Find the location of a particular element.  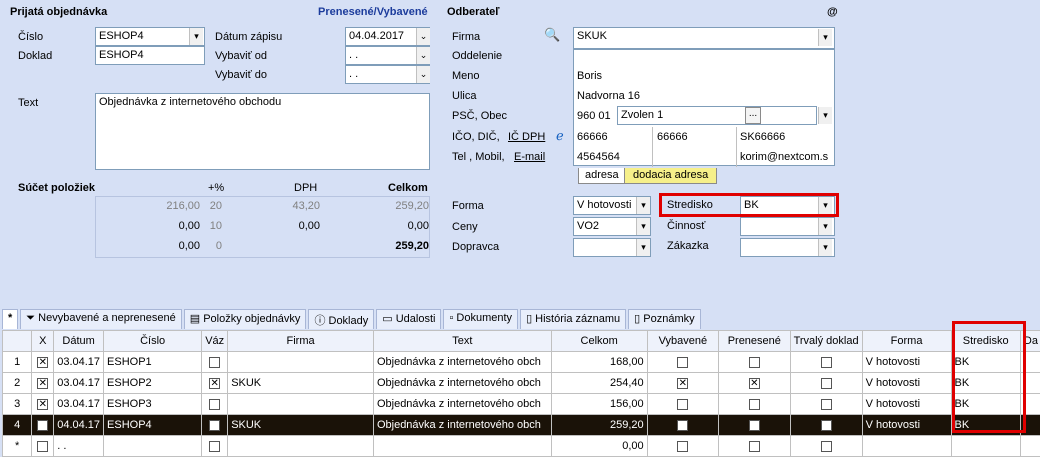

tab-nevybavene: ⏷ Nevybavené a neprenesené is located at coordinates (100, 319).